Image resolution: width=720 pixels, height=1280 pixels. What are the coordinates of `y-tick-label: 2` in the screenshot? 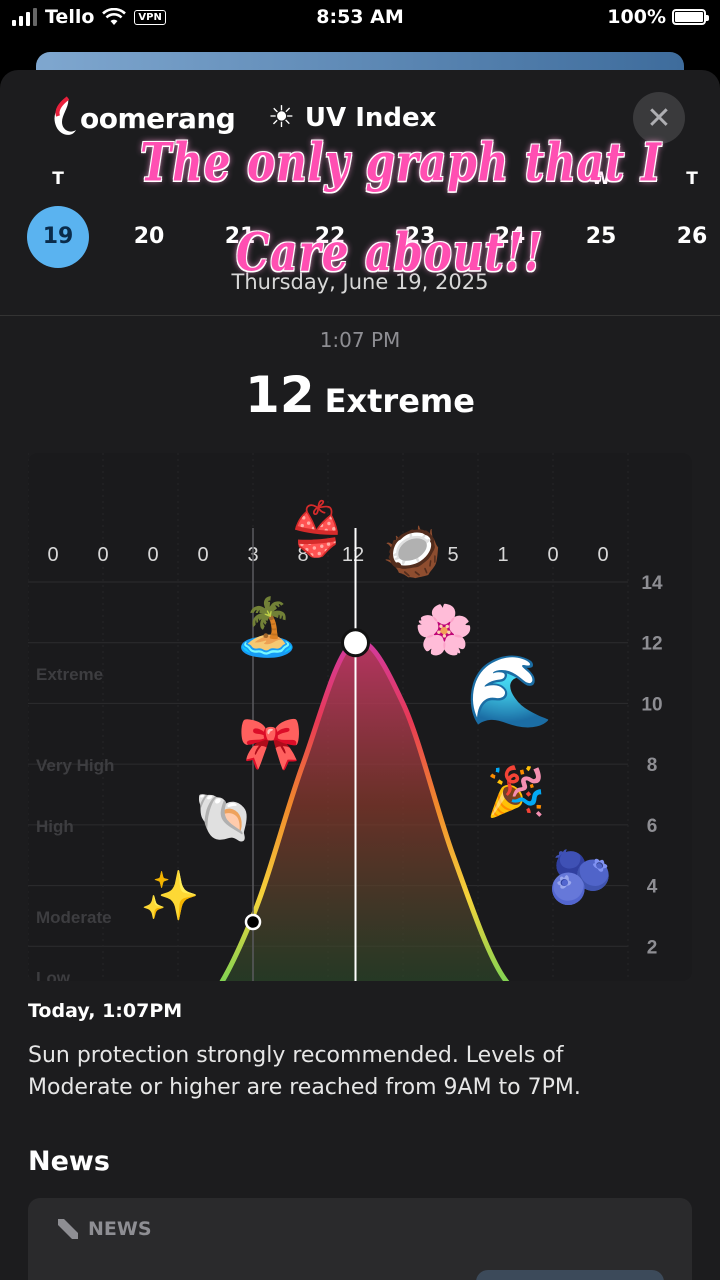 It's located at (652, 947).